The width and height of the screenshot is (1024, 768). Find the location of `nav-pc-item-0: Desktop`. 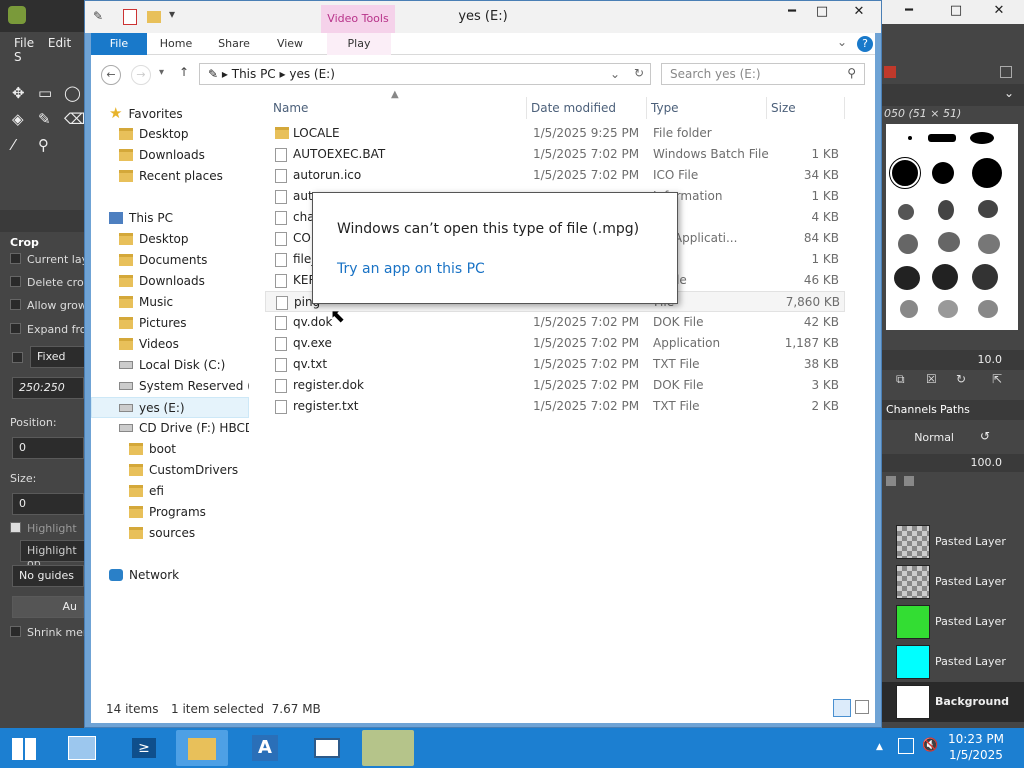

nav-pc-item-0: Desktop is located at coordinates (154, 239).